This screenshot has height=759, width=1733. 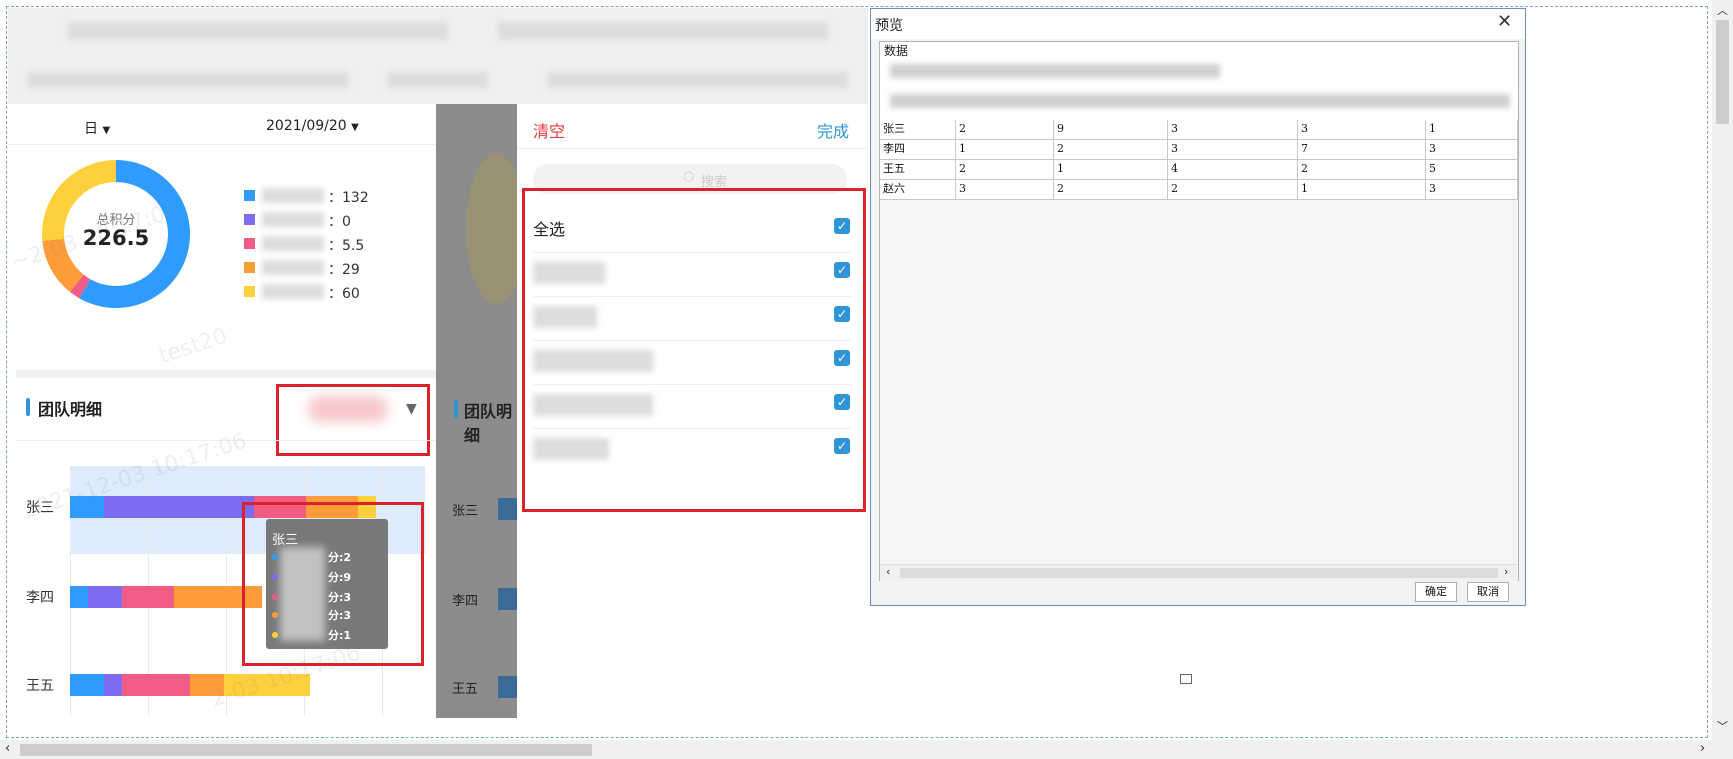 I want to click on small-widget-icon, so click(x=1186, y=679).